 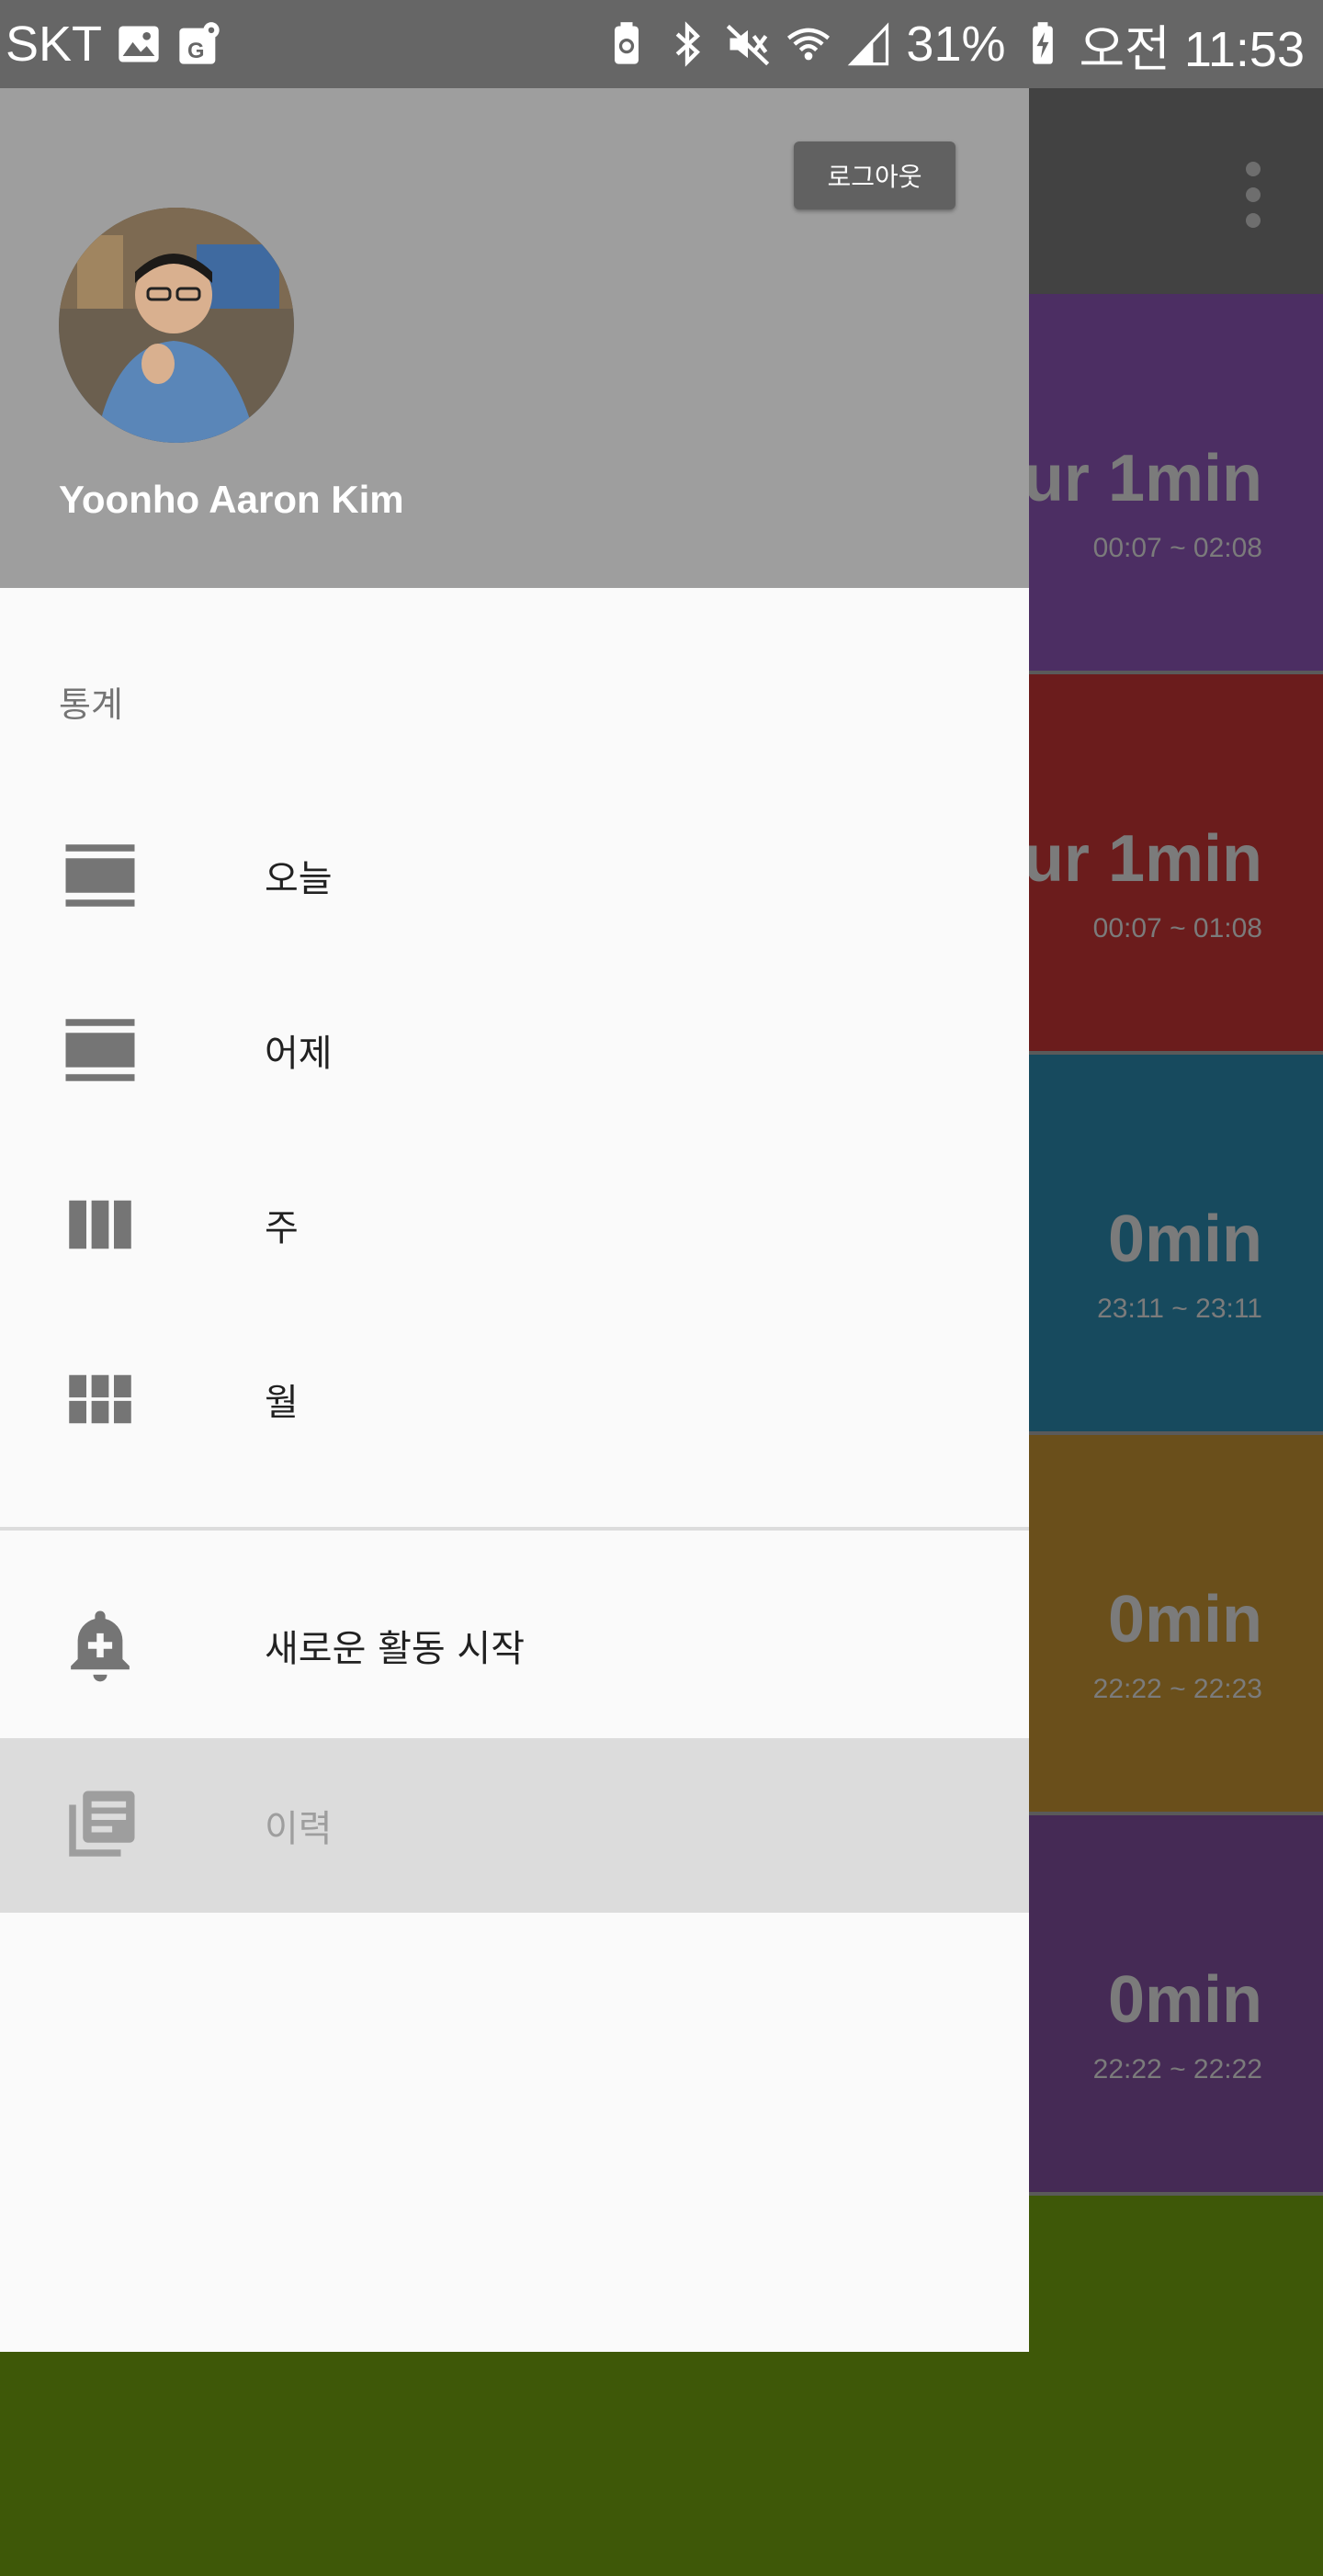 I want to click on wifi-icon, so click(x=809, y=44).